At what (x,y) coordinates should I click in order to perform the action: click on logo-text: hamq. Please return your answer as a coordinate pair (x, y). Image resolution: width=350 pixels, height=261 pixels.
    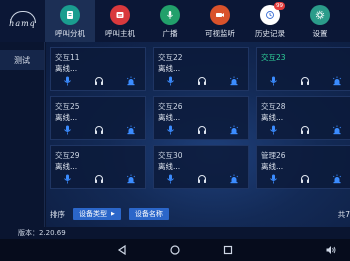
    Looking at the image, I should click on (22, 23).